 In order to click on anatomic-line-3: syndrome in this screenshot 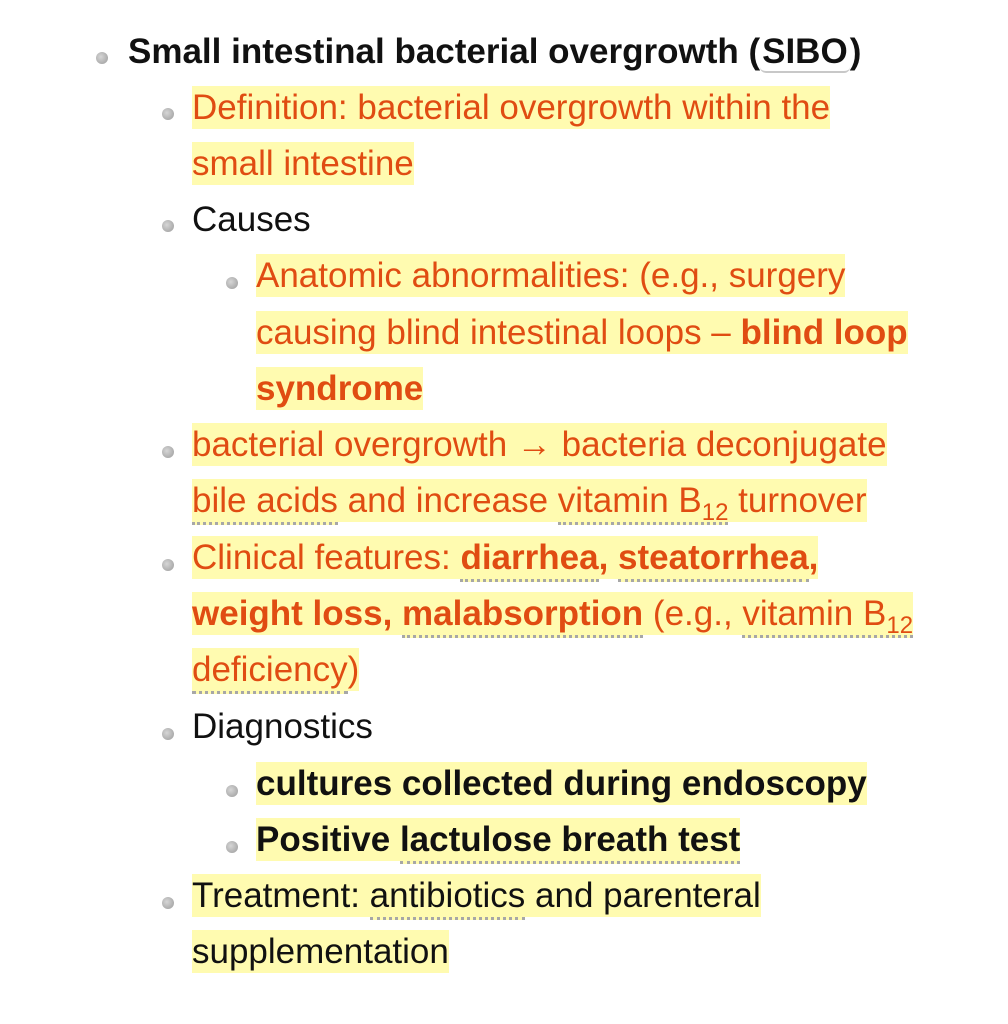, I will do `click(340, 388)`.